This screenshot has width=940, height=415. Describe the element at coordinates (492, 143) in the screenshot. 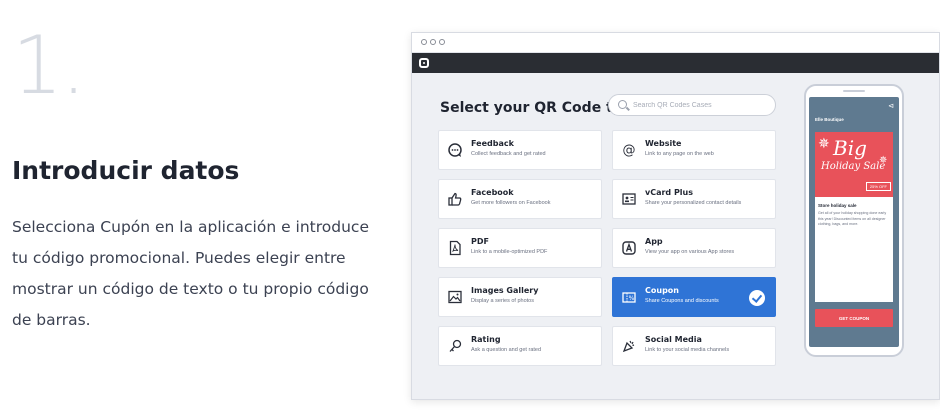

I see `card-title: Feedback` at that location.